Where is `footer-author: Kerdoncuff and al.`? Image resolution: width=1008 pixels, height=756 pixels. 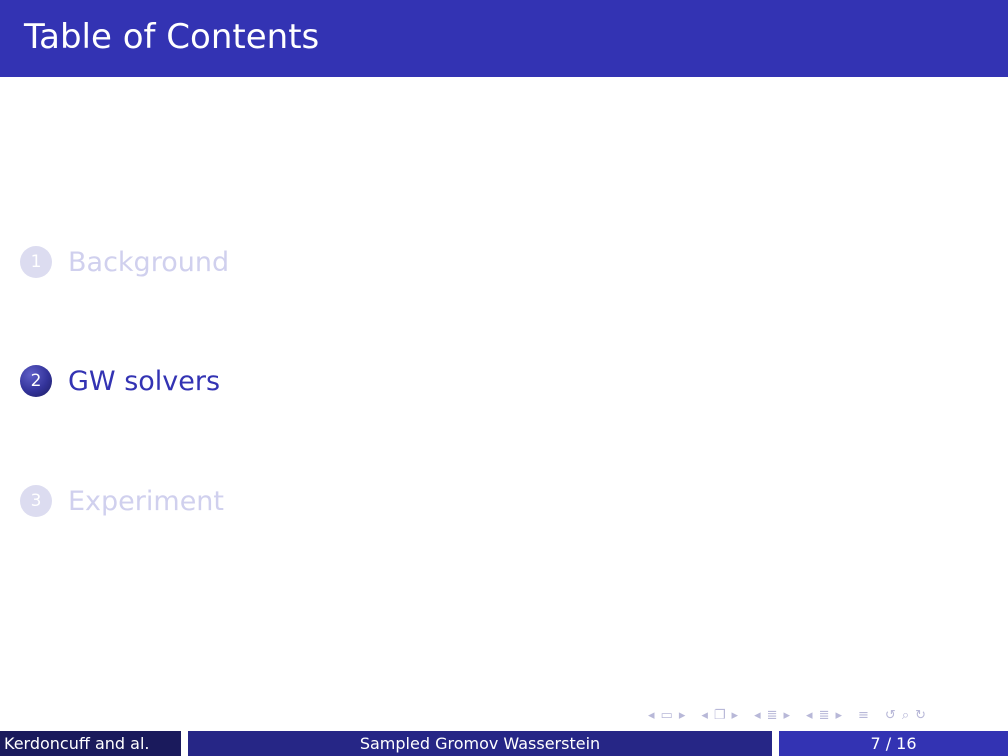
footer-author: Kerdoncuff and al. is located at coordinates (90, 743).